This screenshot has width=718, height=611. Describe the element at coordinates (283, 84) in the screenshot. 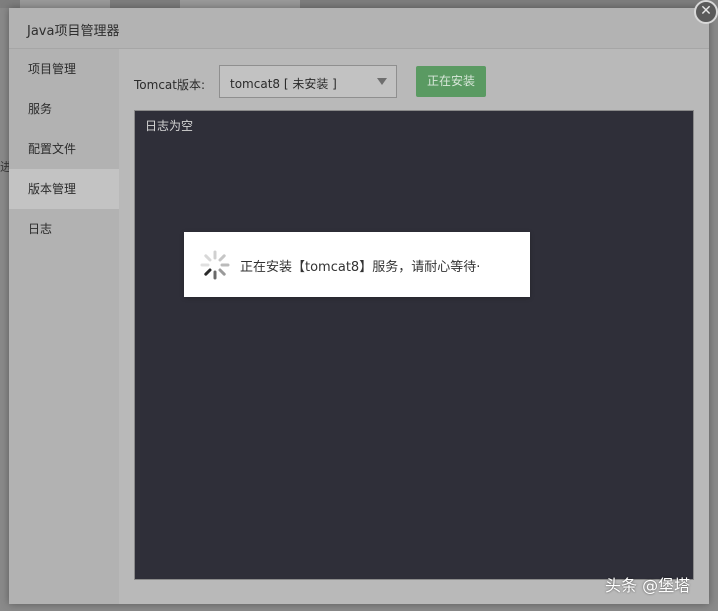

I see `selected-version: tomcat8 [ 未安装 ]` at that location.